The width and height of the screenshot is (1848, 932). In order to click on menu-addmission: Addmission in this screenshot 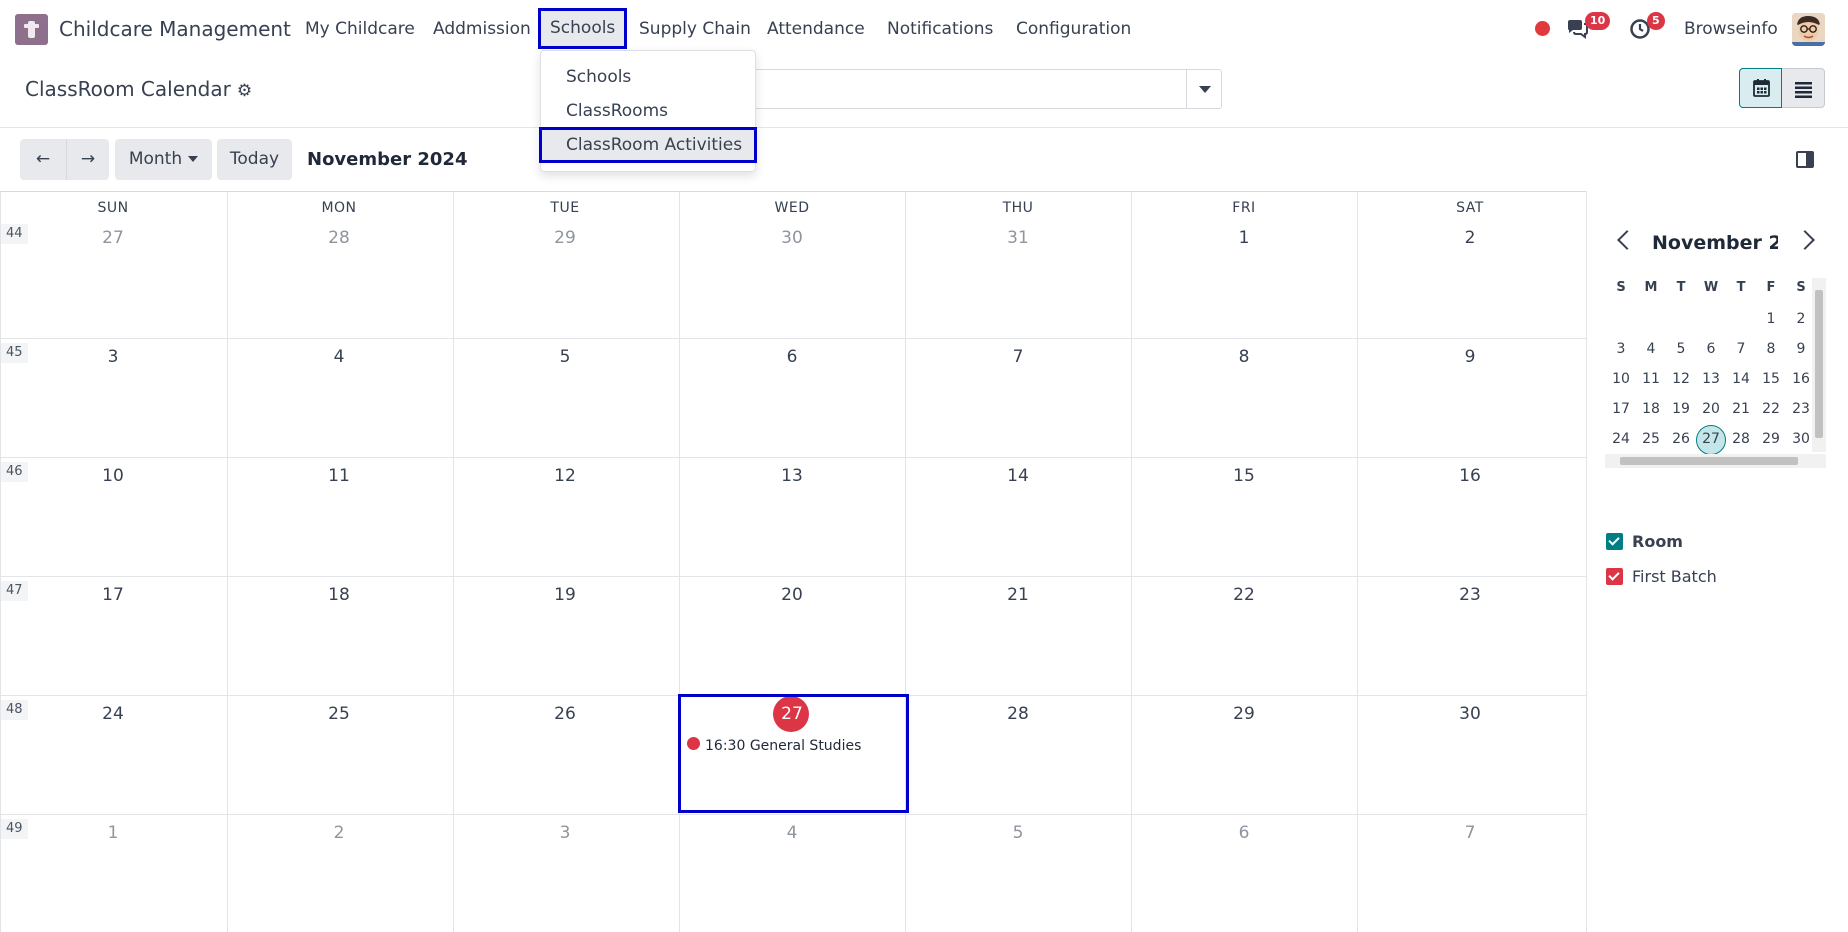, I will do `click(482, 29)`.